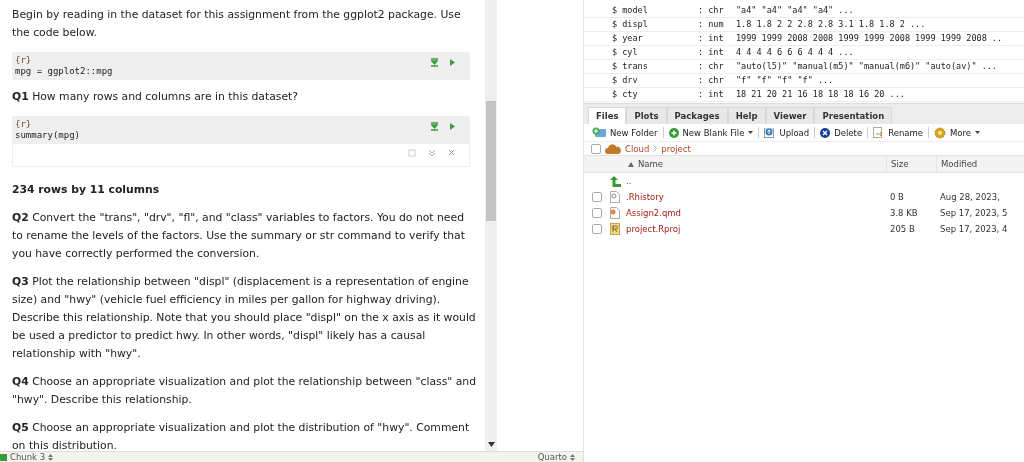 Image resolution: width=1024 pixels, height=462 pixels. What do you see at coordinates (755, 181) in the screenshot?
I see `parent-folder-link: ..` at bounding box center [755, 181].